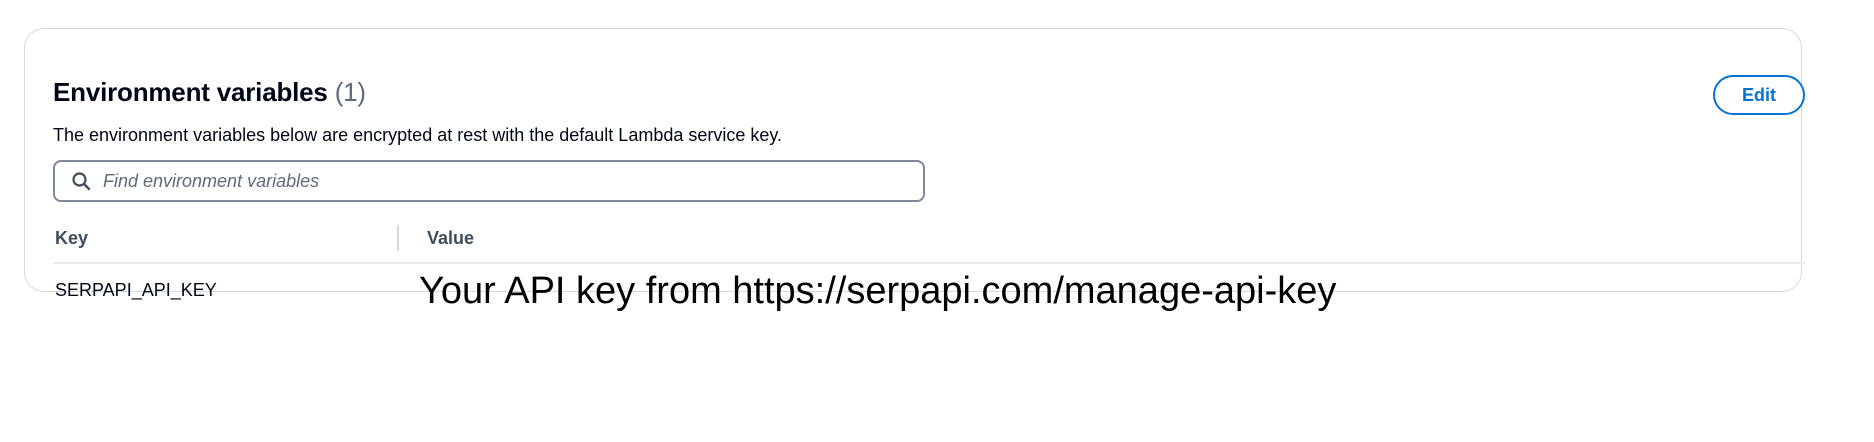 The image size is (1874, 442). What do you see at coordinates (136, 290) in the screenshot?
I see `variable-key: SERPAPI_API_KEY` at bounding box center [136, 290].